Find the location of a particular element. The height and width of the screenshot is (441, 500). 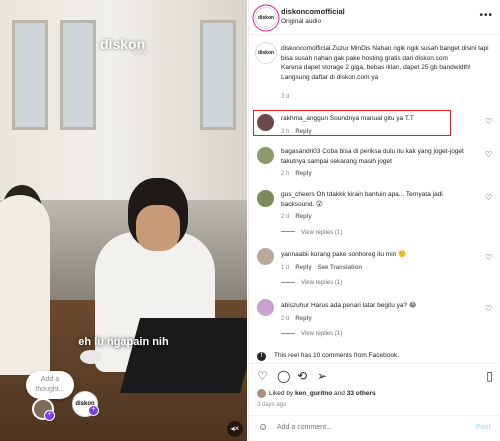

caption-time: 3 d is located at coordinates (285, 97).